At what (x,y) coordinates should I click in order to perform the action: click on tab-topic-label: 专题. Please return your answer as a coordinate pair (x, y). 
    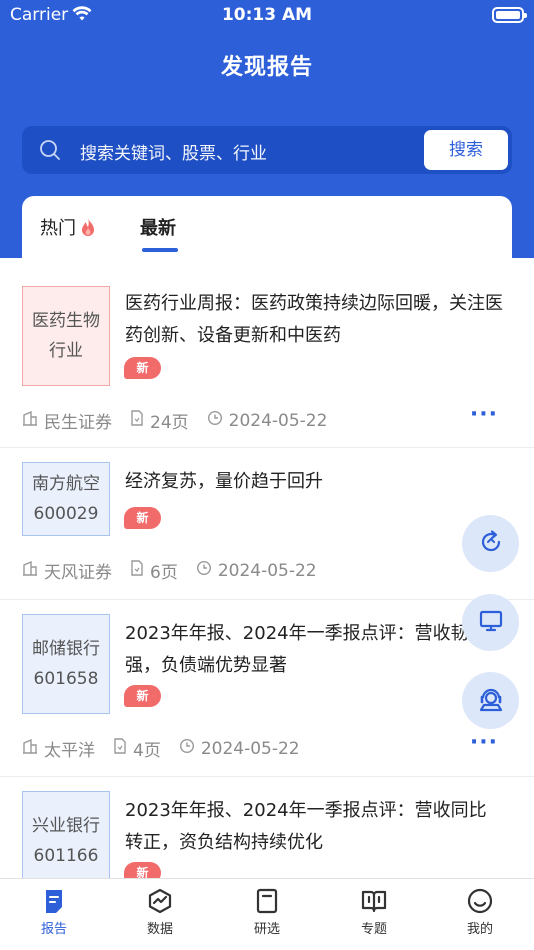
    Looking at the image, I should click on (373, 929).